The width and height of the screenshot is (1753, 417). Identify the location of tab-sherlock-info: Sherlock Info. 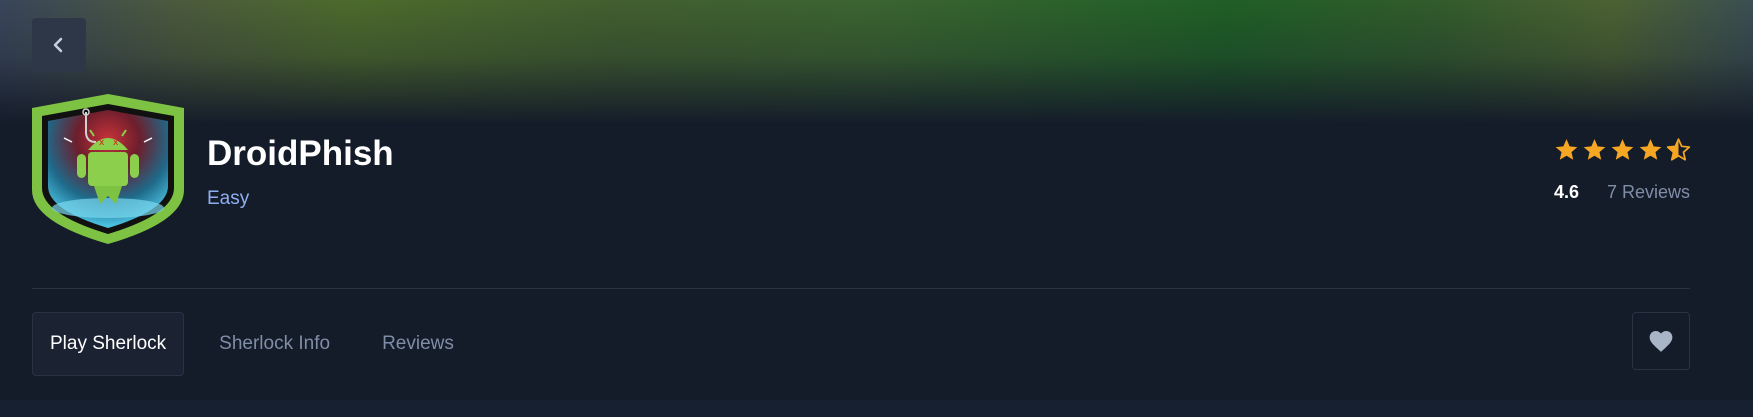
(274, 344).